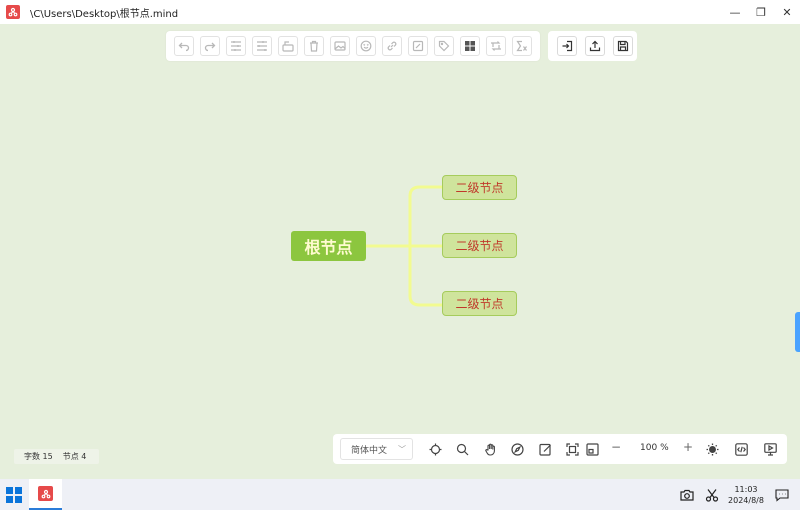 This screenshot has height=510, width=800. What do you see at coordinates (746, 495) in the screenshot?
I see `system-clock: 11:03 2024/8/8` at bounding box center [746, 495].